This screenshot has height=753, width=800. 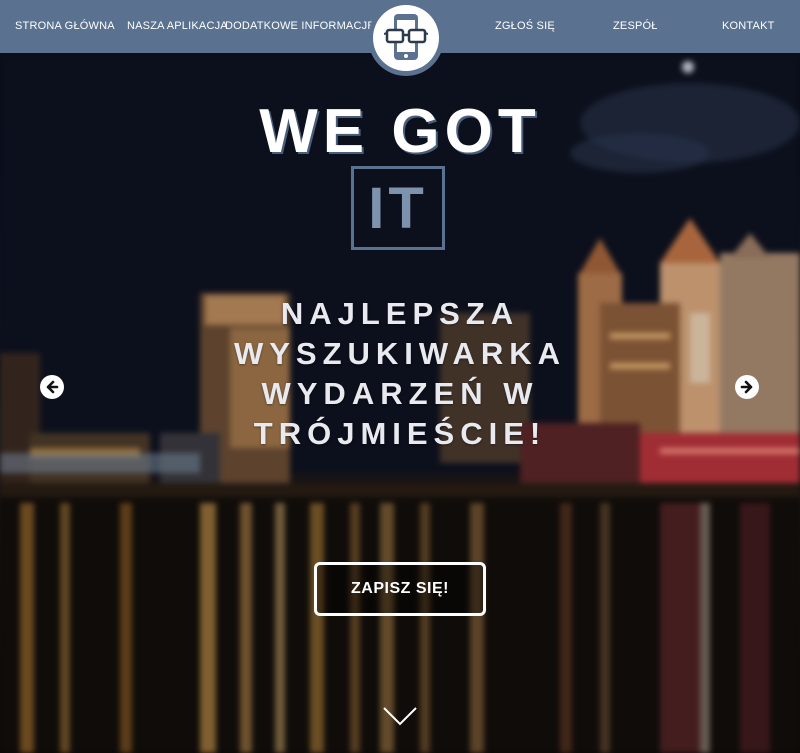 I want to click on hero-headline: WE GOT, so click(x=400, y=131).